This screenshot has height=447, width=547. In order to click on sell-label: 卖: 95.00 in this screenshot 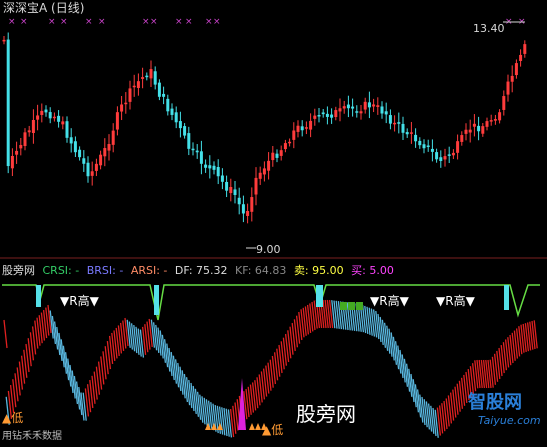, I will do `click(318, 270)`.